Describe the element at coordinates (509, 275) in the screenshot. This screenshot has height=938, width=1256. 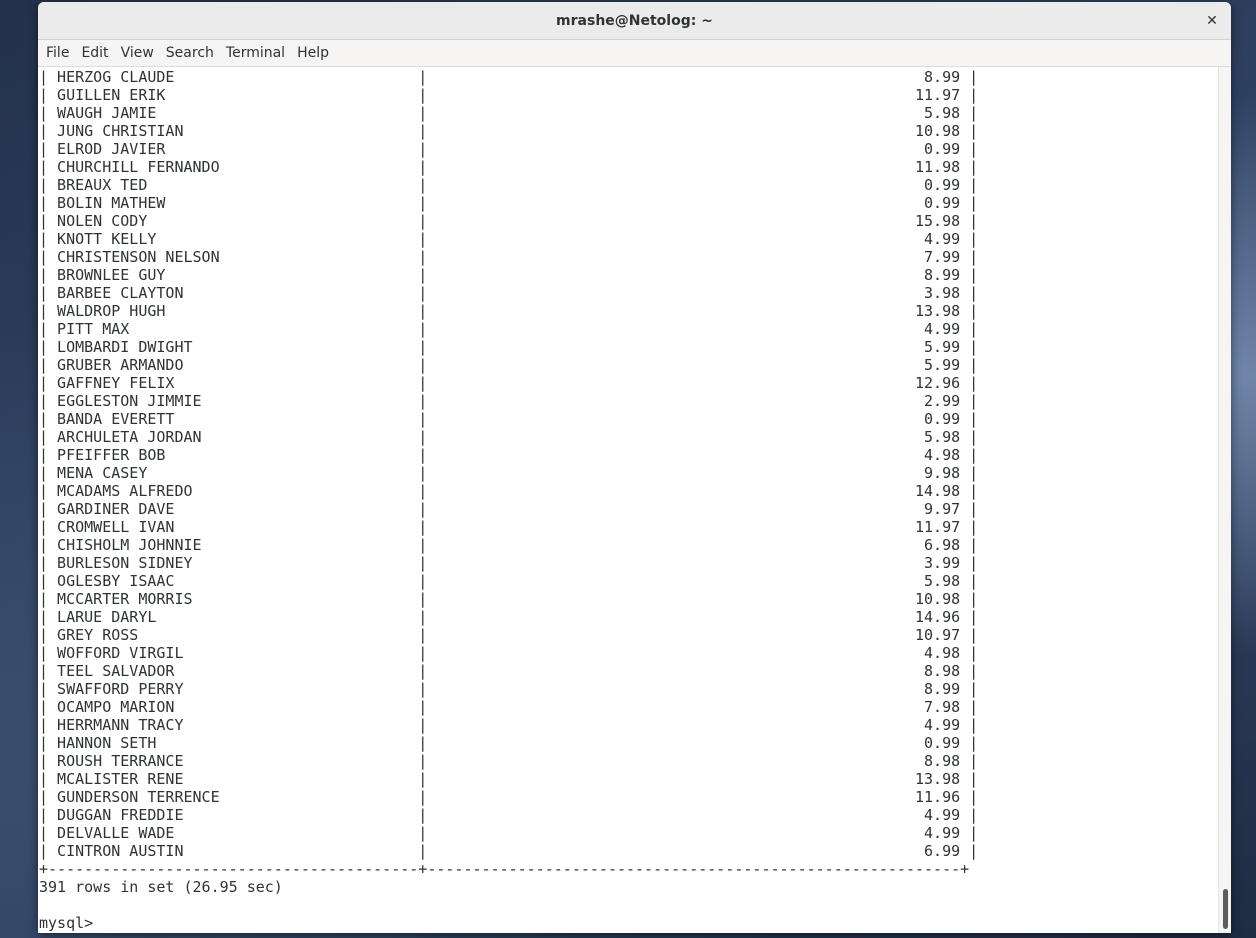
I see `table-row: | BROWNLEE GUY | 8.99 |` at that location.